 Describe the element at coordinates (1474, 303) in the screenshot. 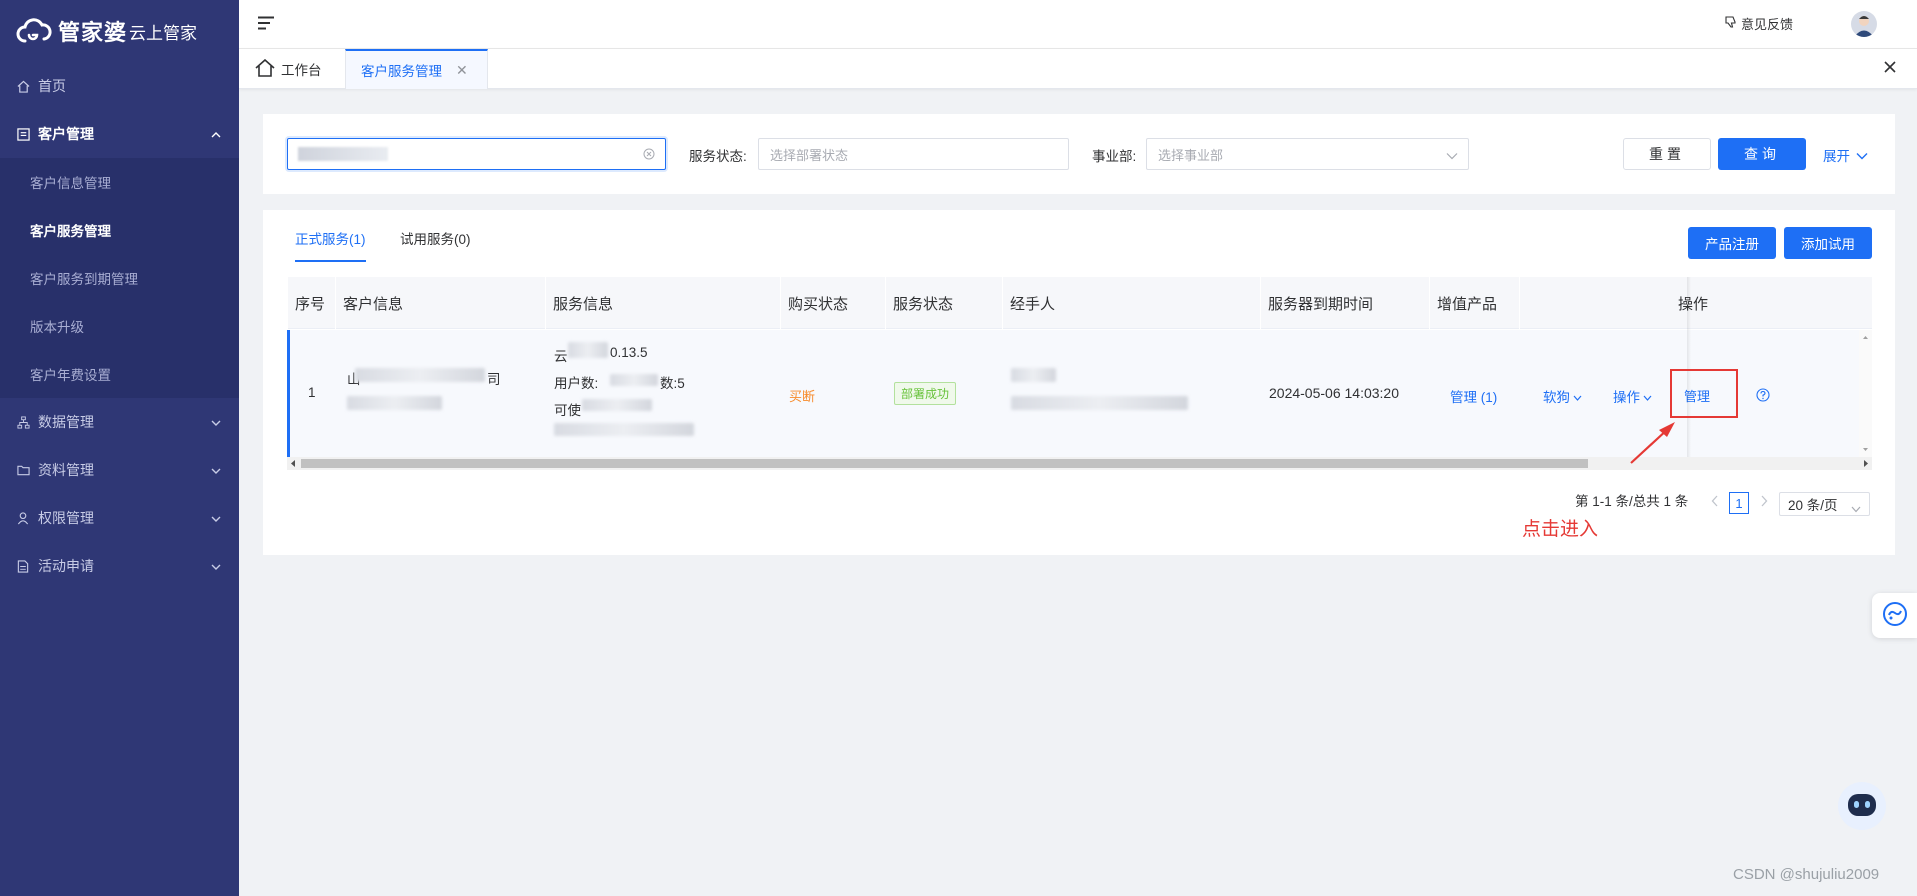

I see `column-header: 增值产品` at that location.